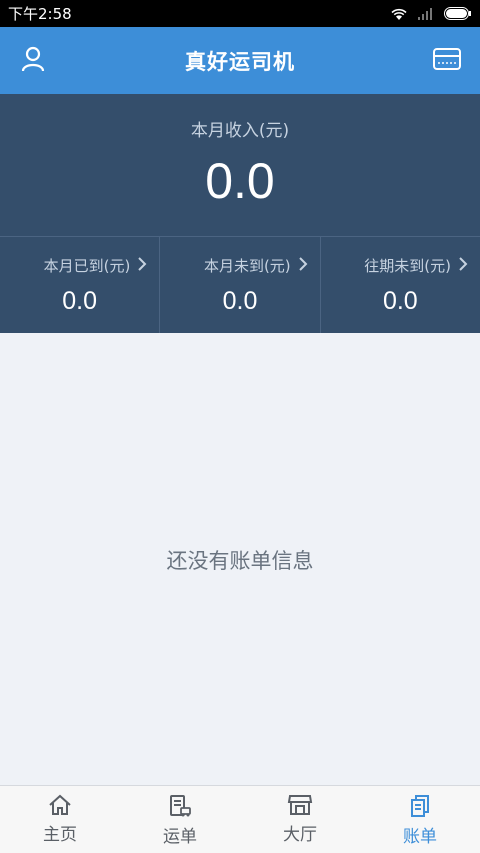  I want to click on battery-icon, so click(458, 13).